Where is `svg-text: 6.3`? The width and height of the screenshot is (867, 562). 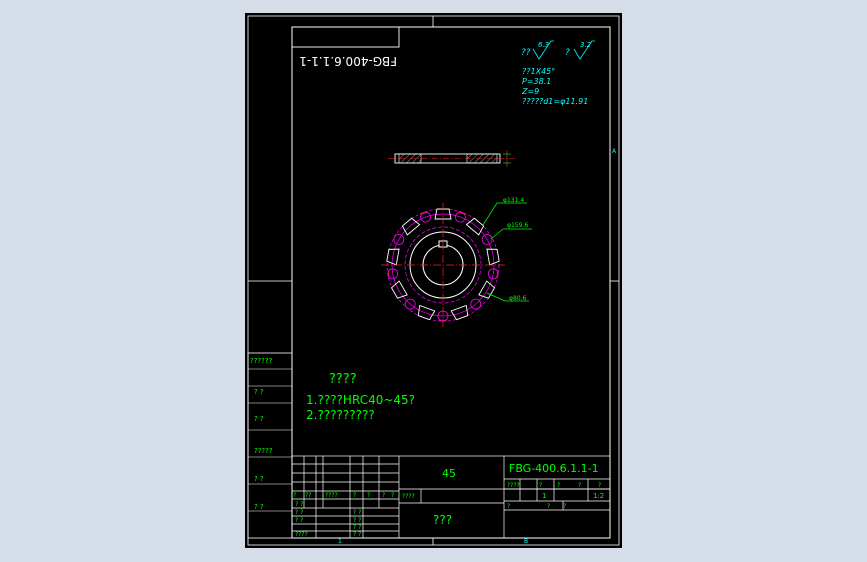
svg-text: 6.3 is located at coordinates (543, 45).